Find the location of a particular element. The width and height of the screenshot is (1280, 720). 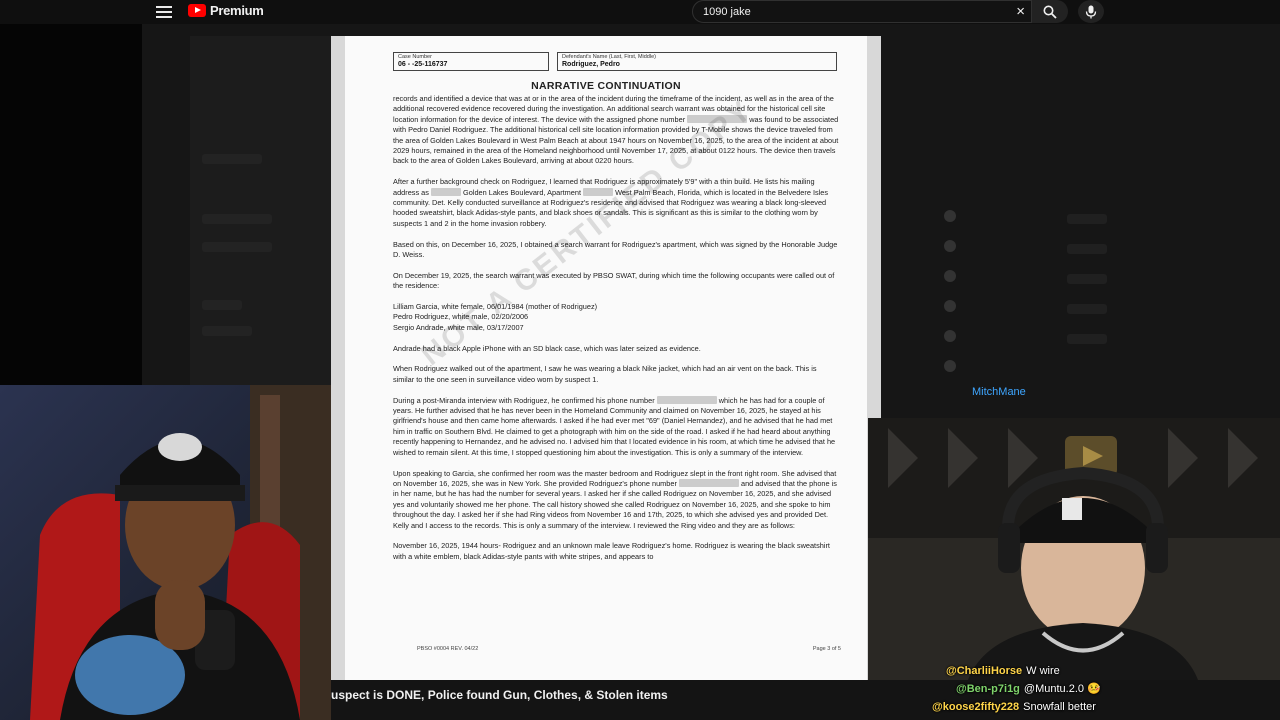

defendant-value: Rodriguez, Pedro is located at coordinates (591, 64).